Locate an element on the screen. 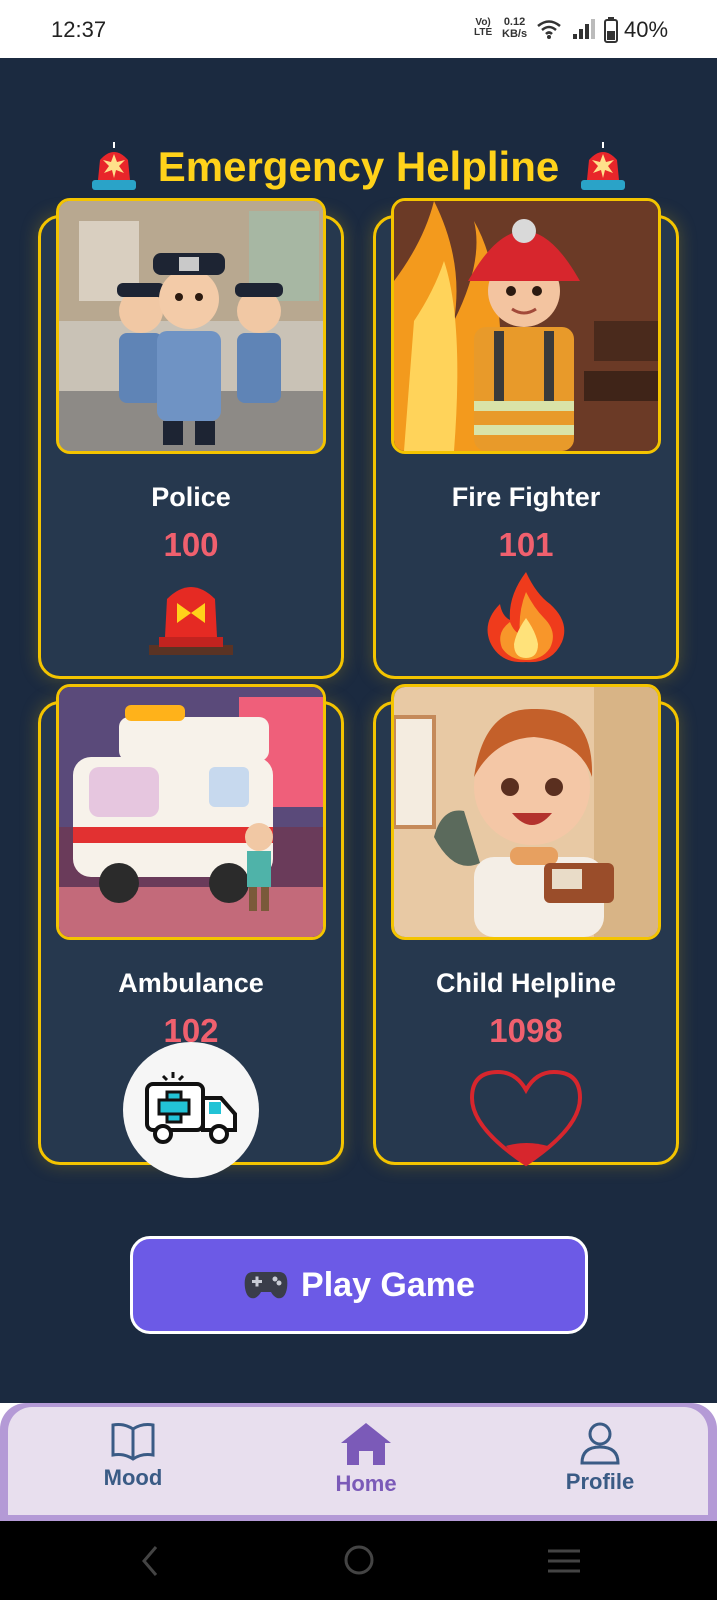 The height and width of the screenshot is (1600, 717). wifi-icon is located at coordinates (549, 29).